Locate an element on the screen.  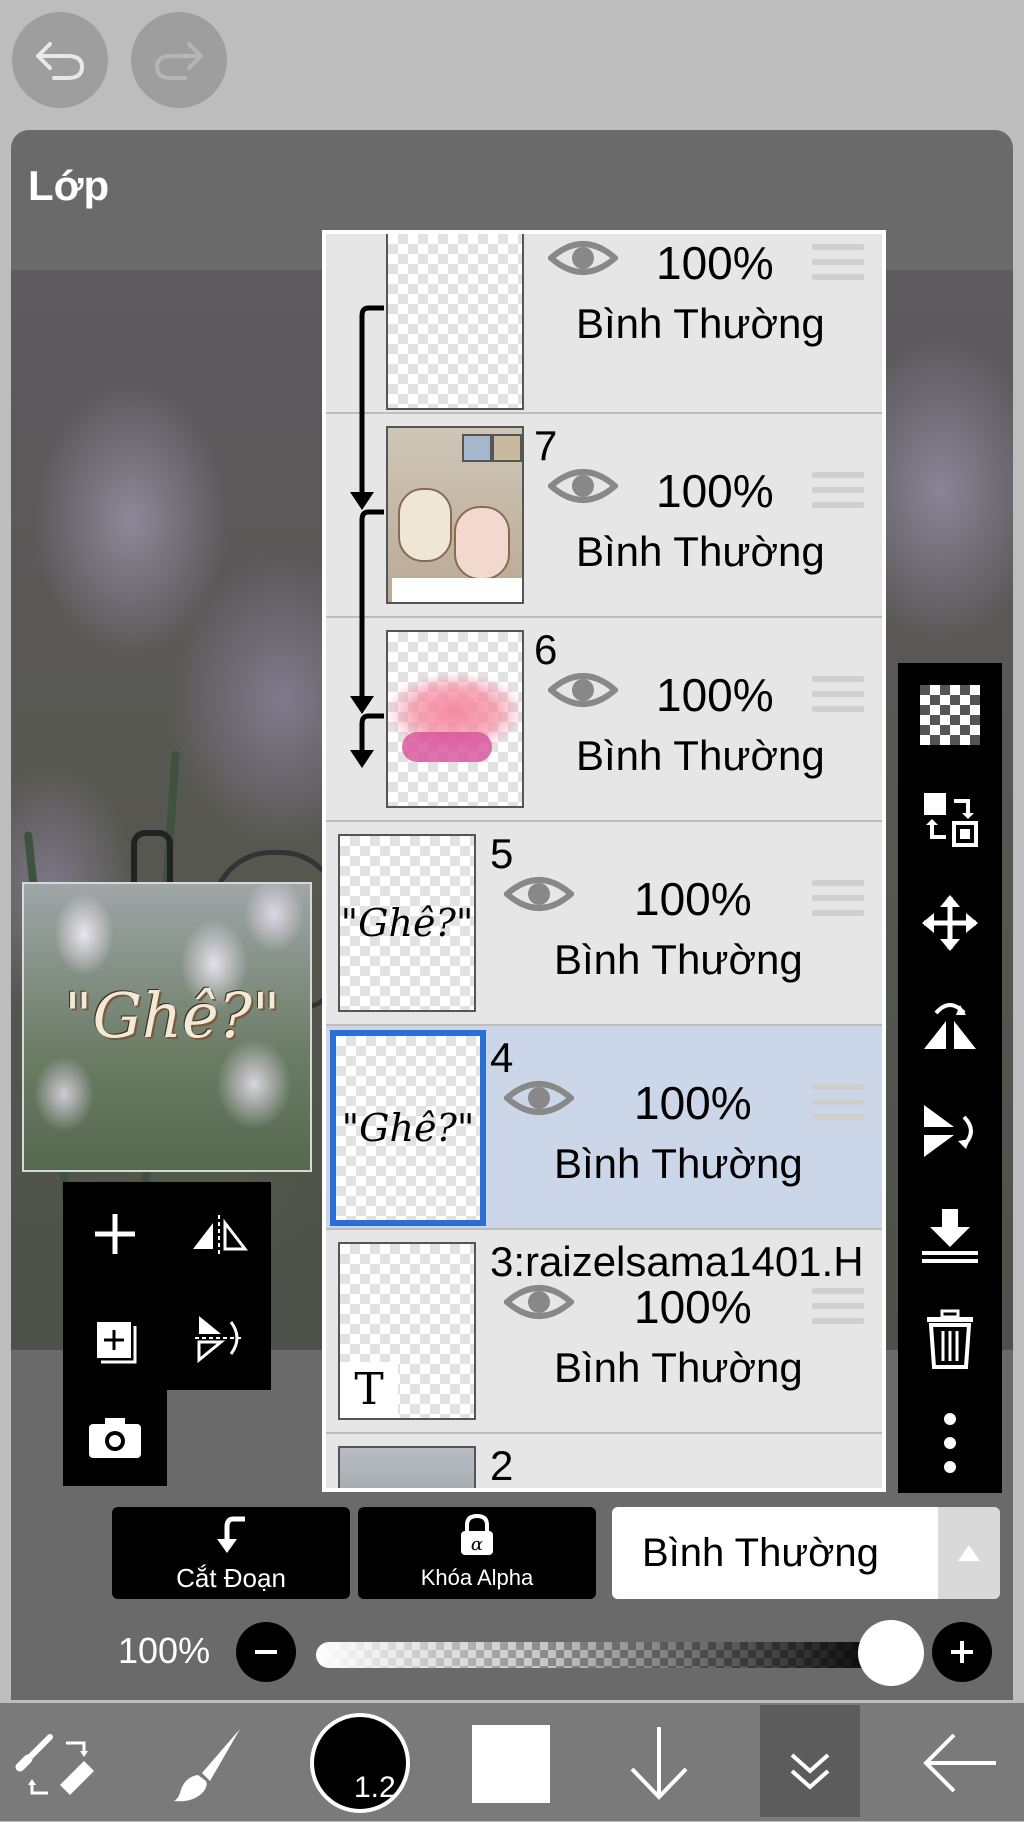
merge-down-icon is located at coordinates (950, 1236).